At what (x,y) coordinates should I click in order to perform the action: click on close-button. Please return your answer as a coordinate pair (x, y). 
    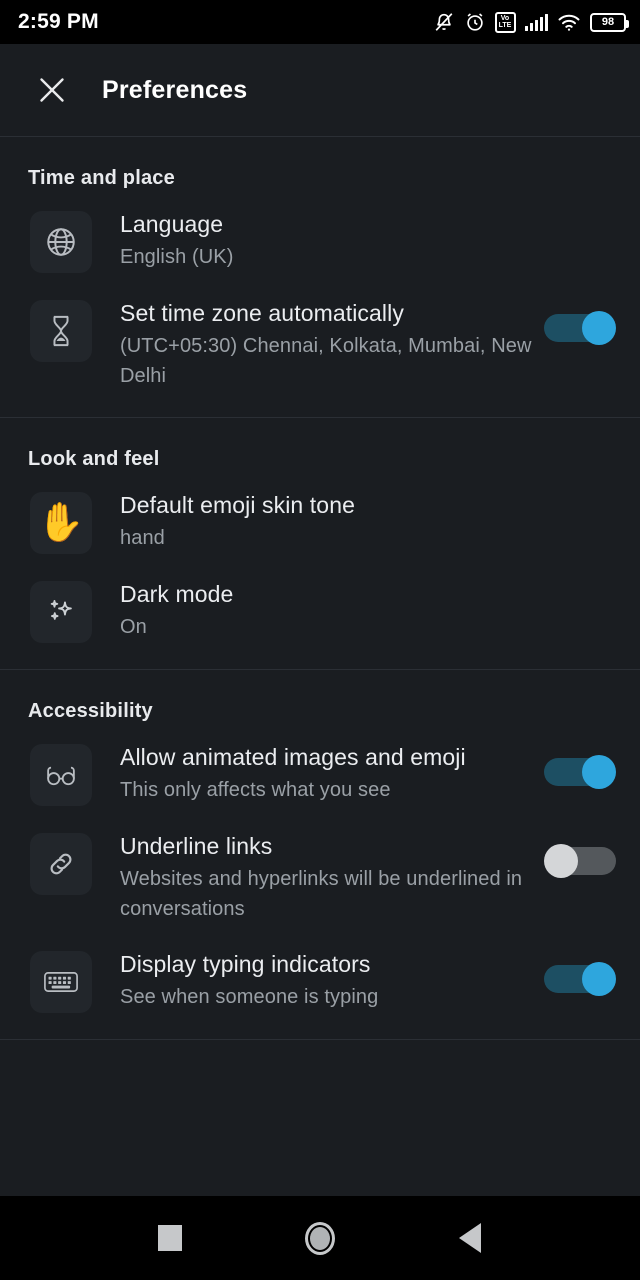
    Looking at the image, I should click on (52, 90).